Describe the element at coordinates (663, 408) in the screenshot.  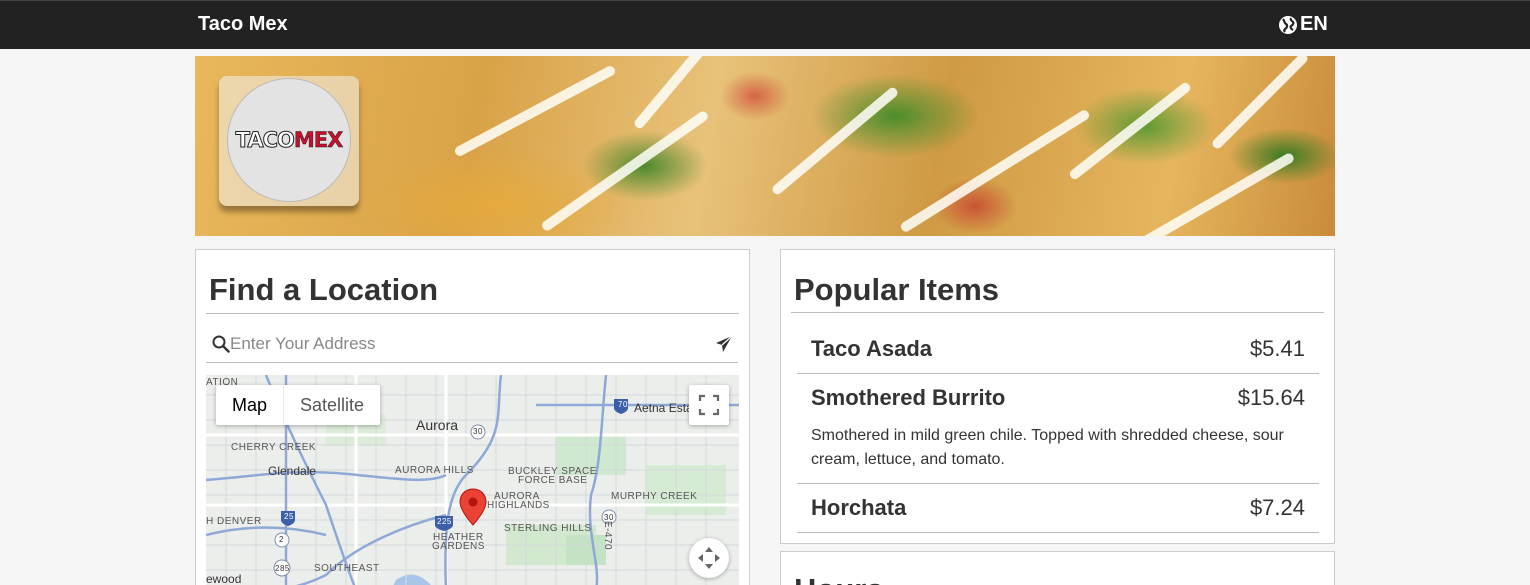
I see `map-label: Aetna Esta` at that location.